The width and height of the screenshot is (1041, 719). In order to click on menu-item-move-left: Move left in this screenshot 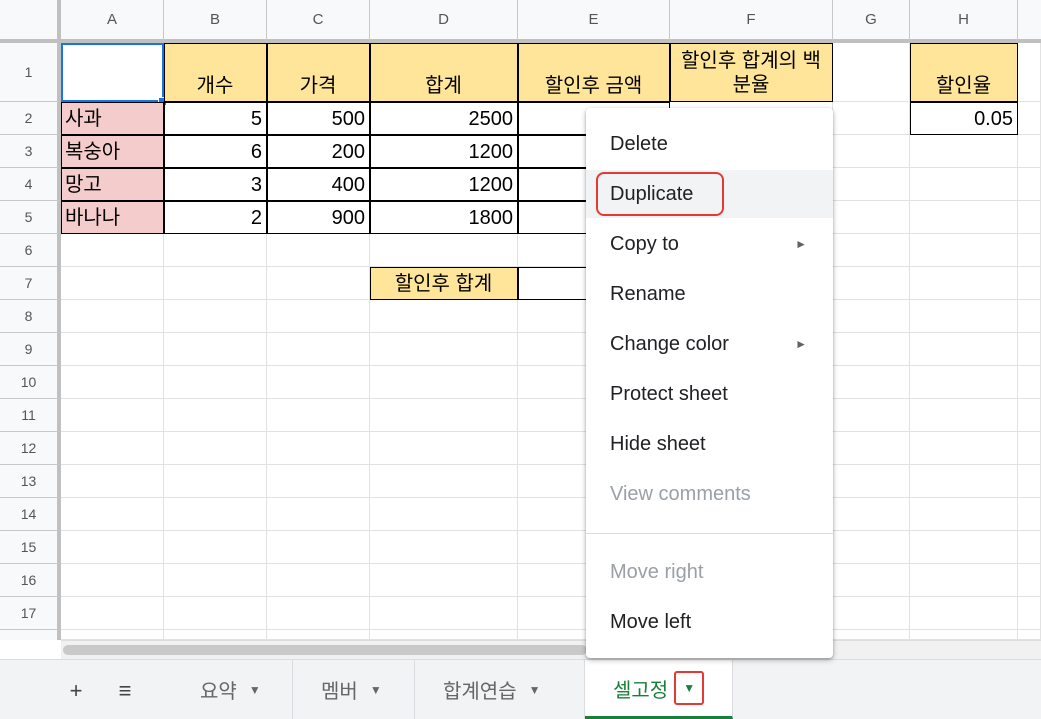, I will do `click(709, 622)`.